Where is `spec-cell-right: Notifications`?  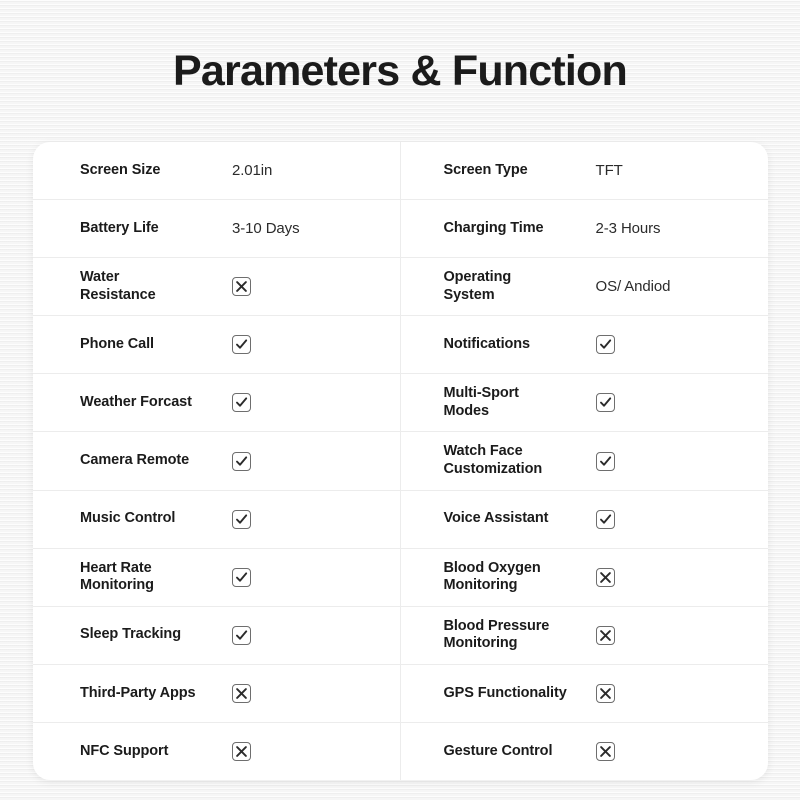
spec-cell-right: Notifications is located at coordinates (585, 344).